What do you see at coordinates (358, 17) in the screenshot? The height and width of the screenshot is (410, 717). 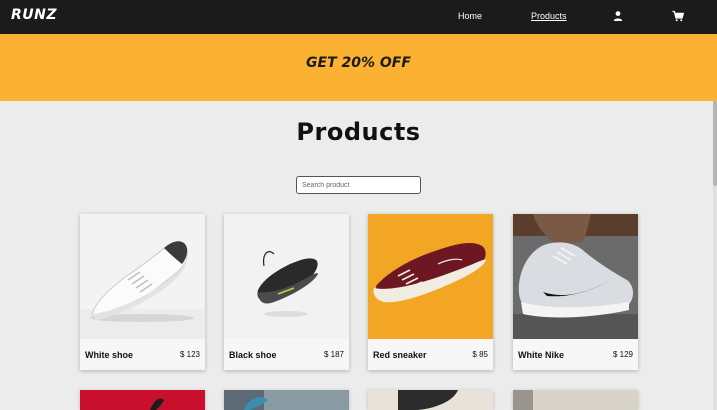 I see `top-navbar: RUNZ Home Products` at bounding box center [358, 17].